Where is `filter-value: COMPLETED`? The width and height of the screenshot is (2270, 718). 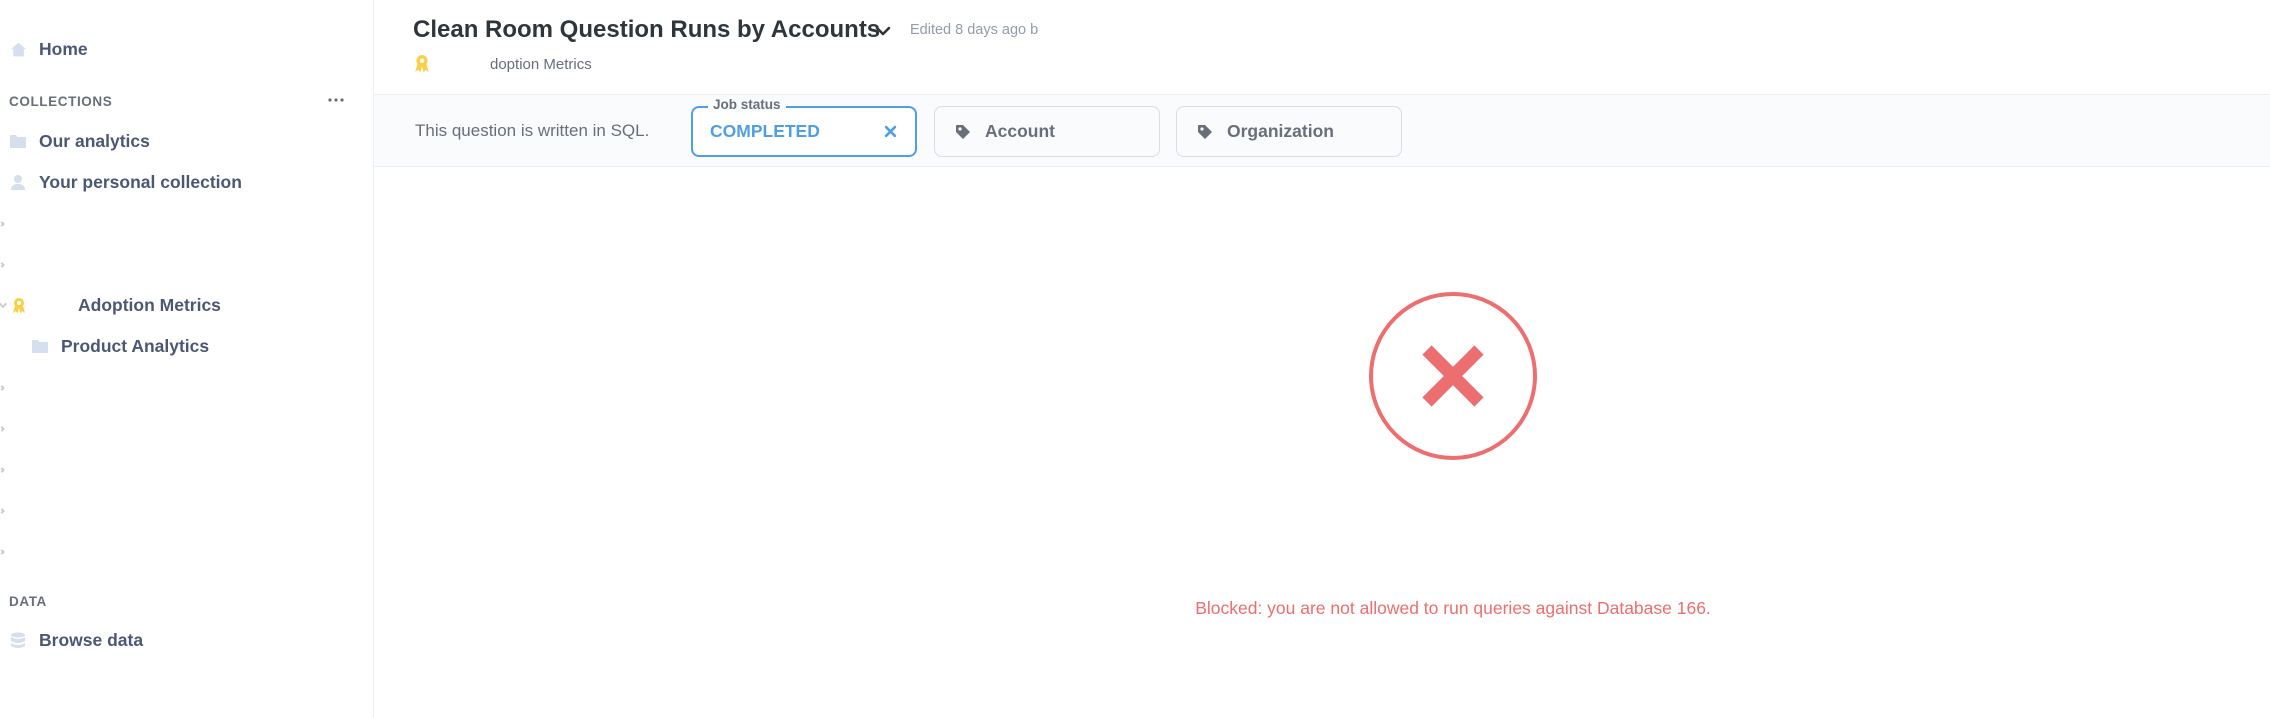 filter-value: COMPLETED is located at coordinates (765, 131).